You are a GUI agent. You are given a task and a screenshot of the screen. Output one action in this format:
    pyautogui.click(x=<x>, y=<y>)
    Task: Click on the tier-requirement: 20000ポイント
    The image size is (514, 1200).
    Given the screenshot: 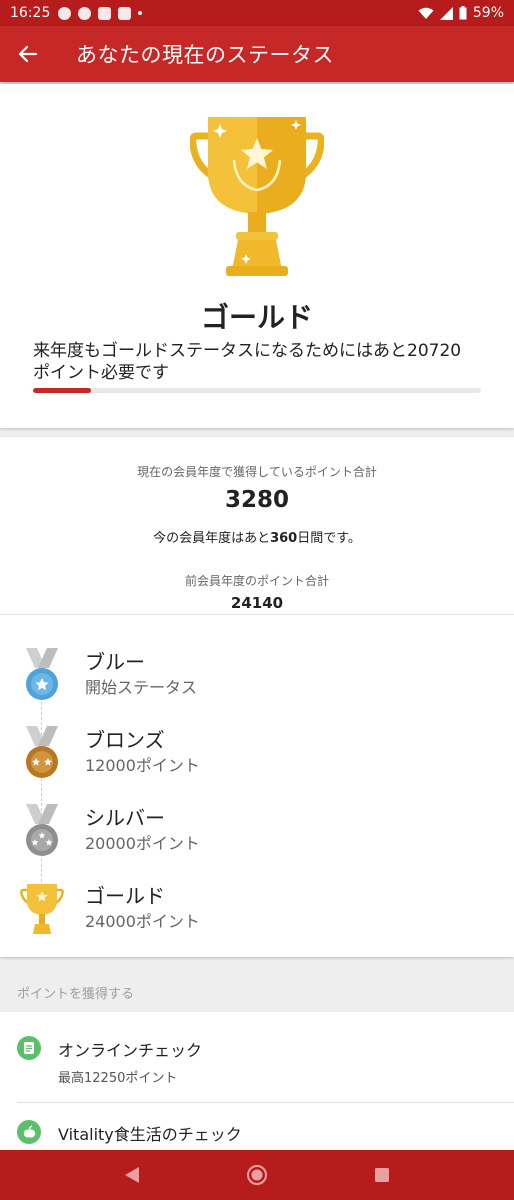 What is the action you would take?
    pyautogui.click(x=142, y=843)
    